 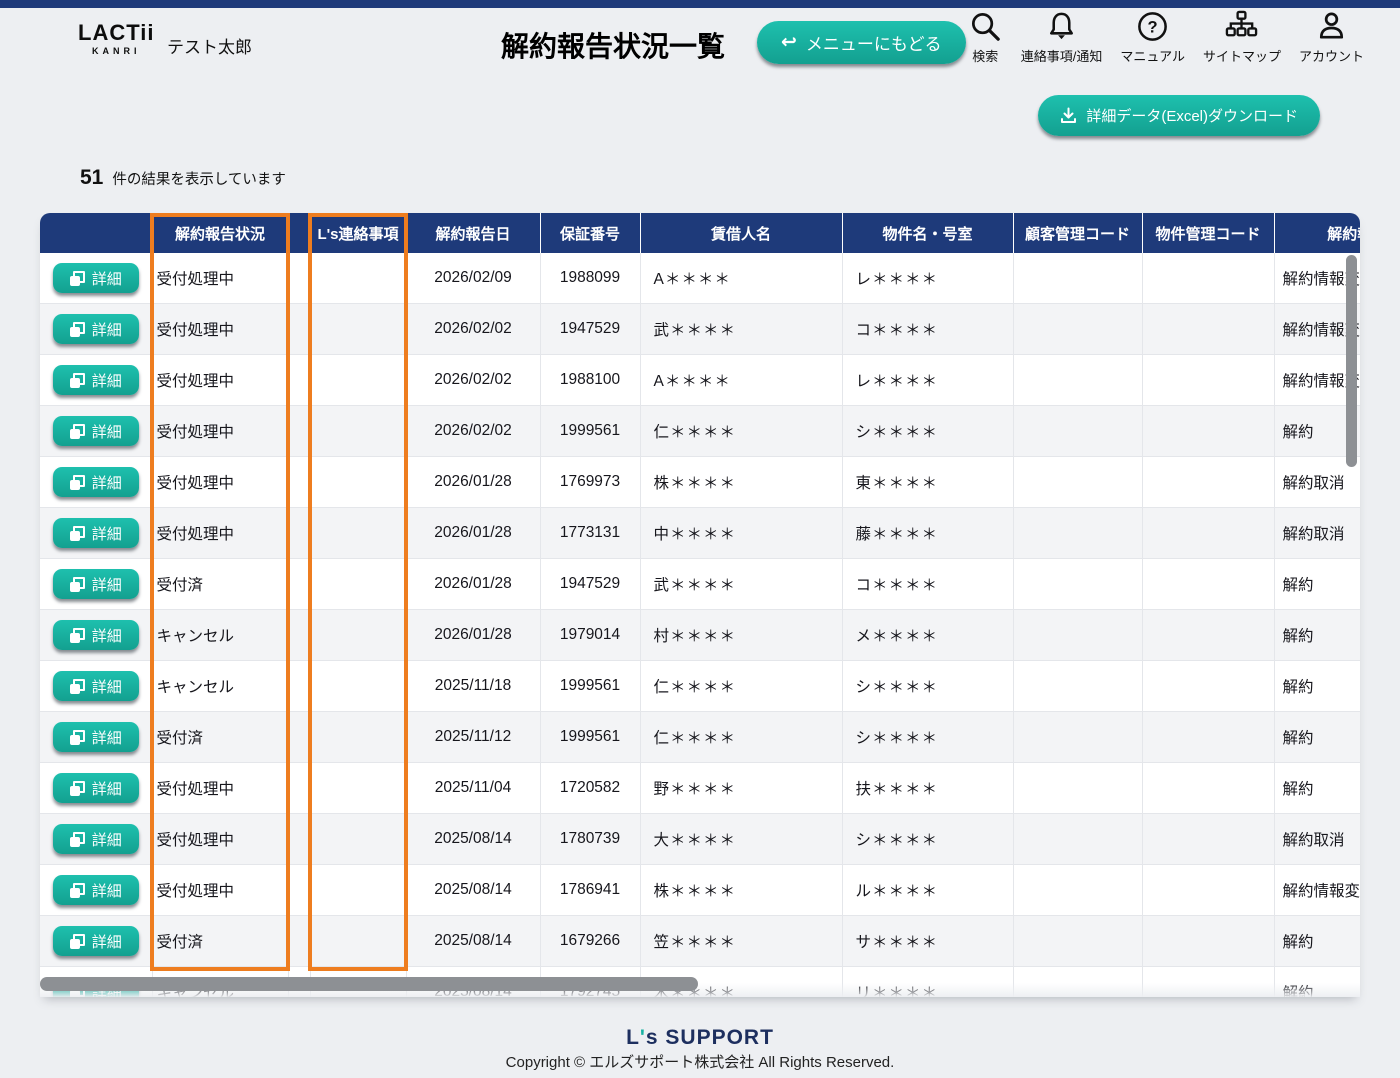 I want to click on table-row: 詳細 受付済 2025/08/14 1679266 笠＊＊＊＊ サ＊＊＊＊ 解約, so click(x=700, y=941).